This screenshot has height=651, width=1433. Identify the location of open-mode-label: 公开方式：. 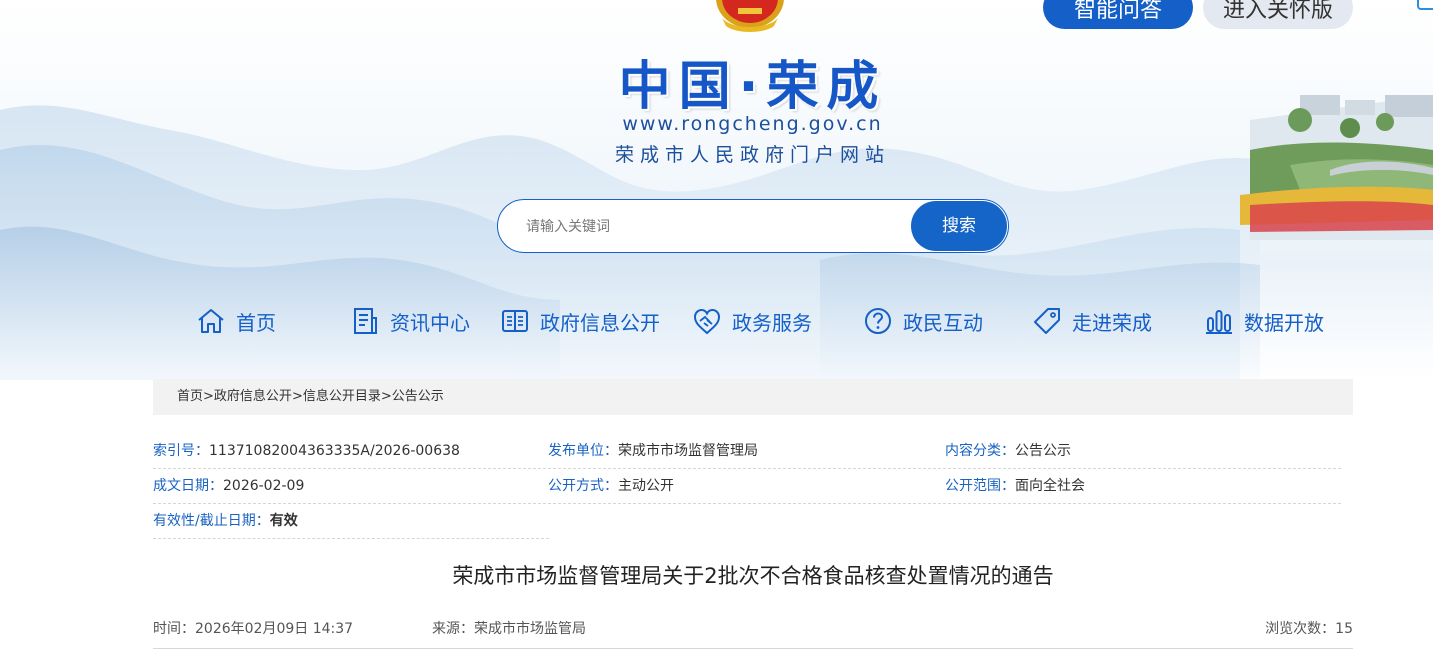
(583, 486).